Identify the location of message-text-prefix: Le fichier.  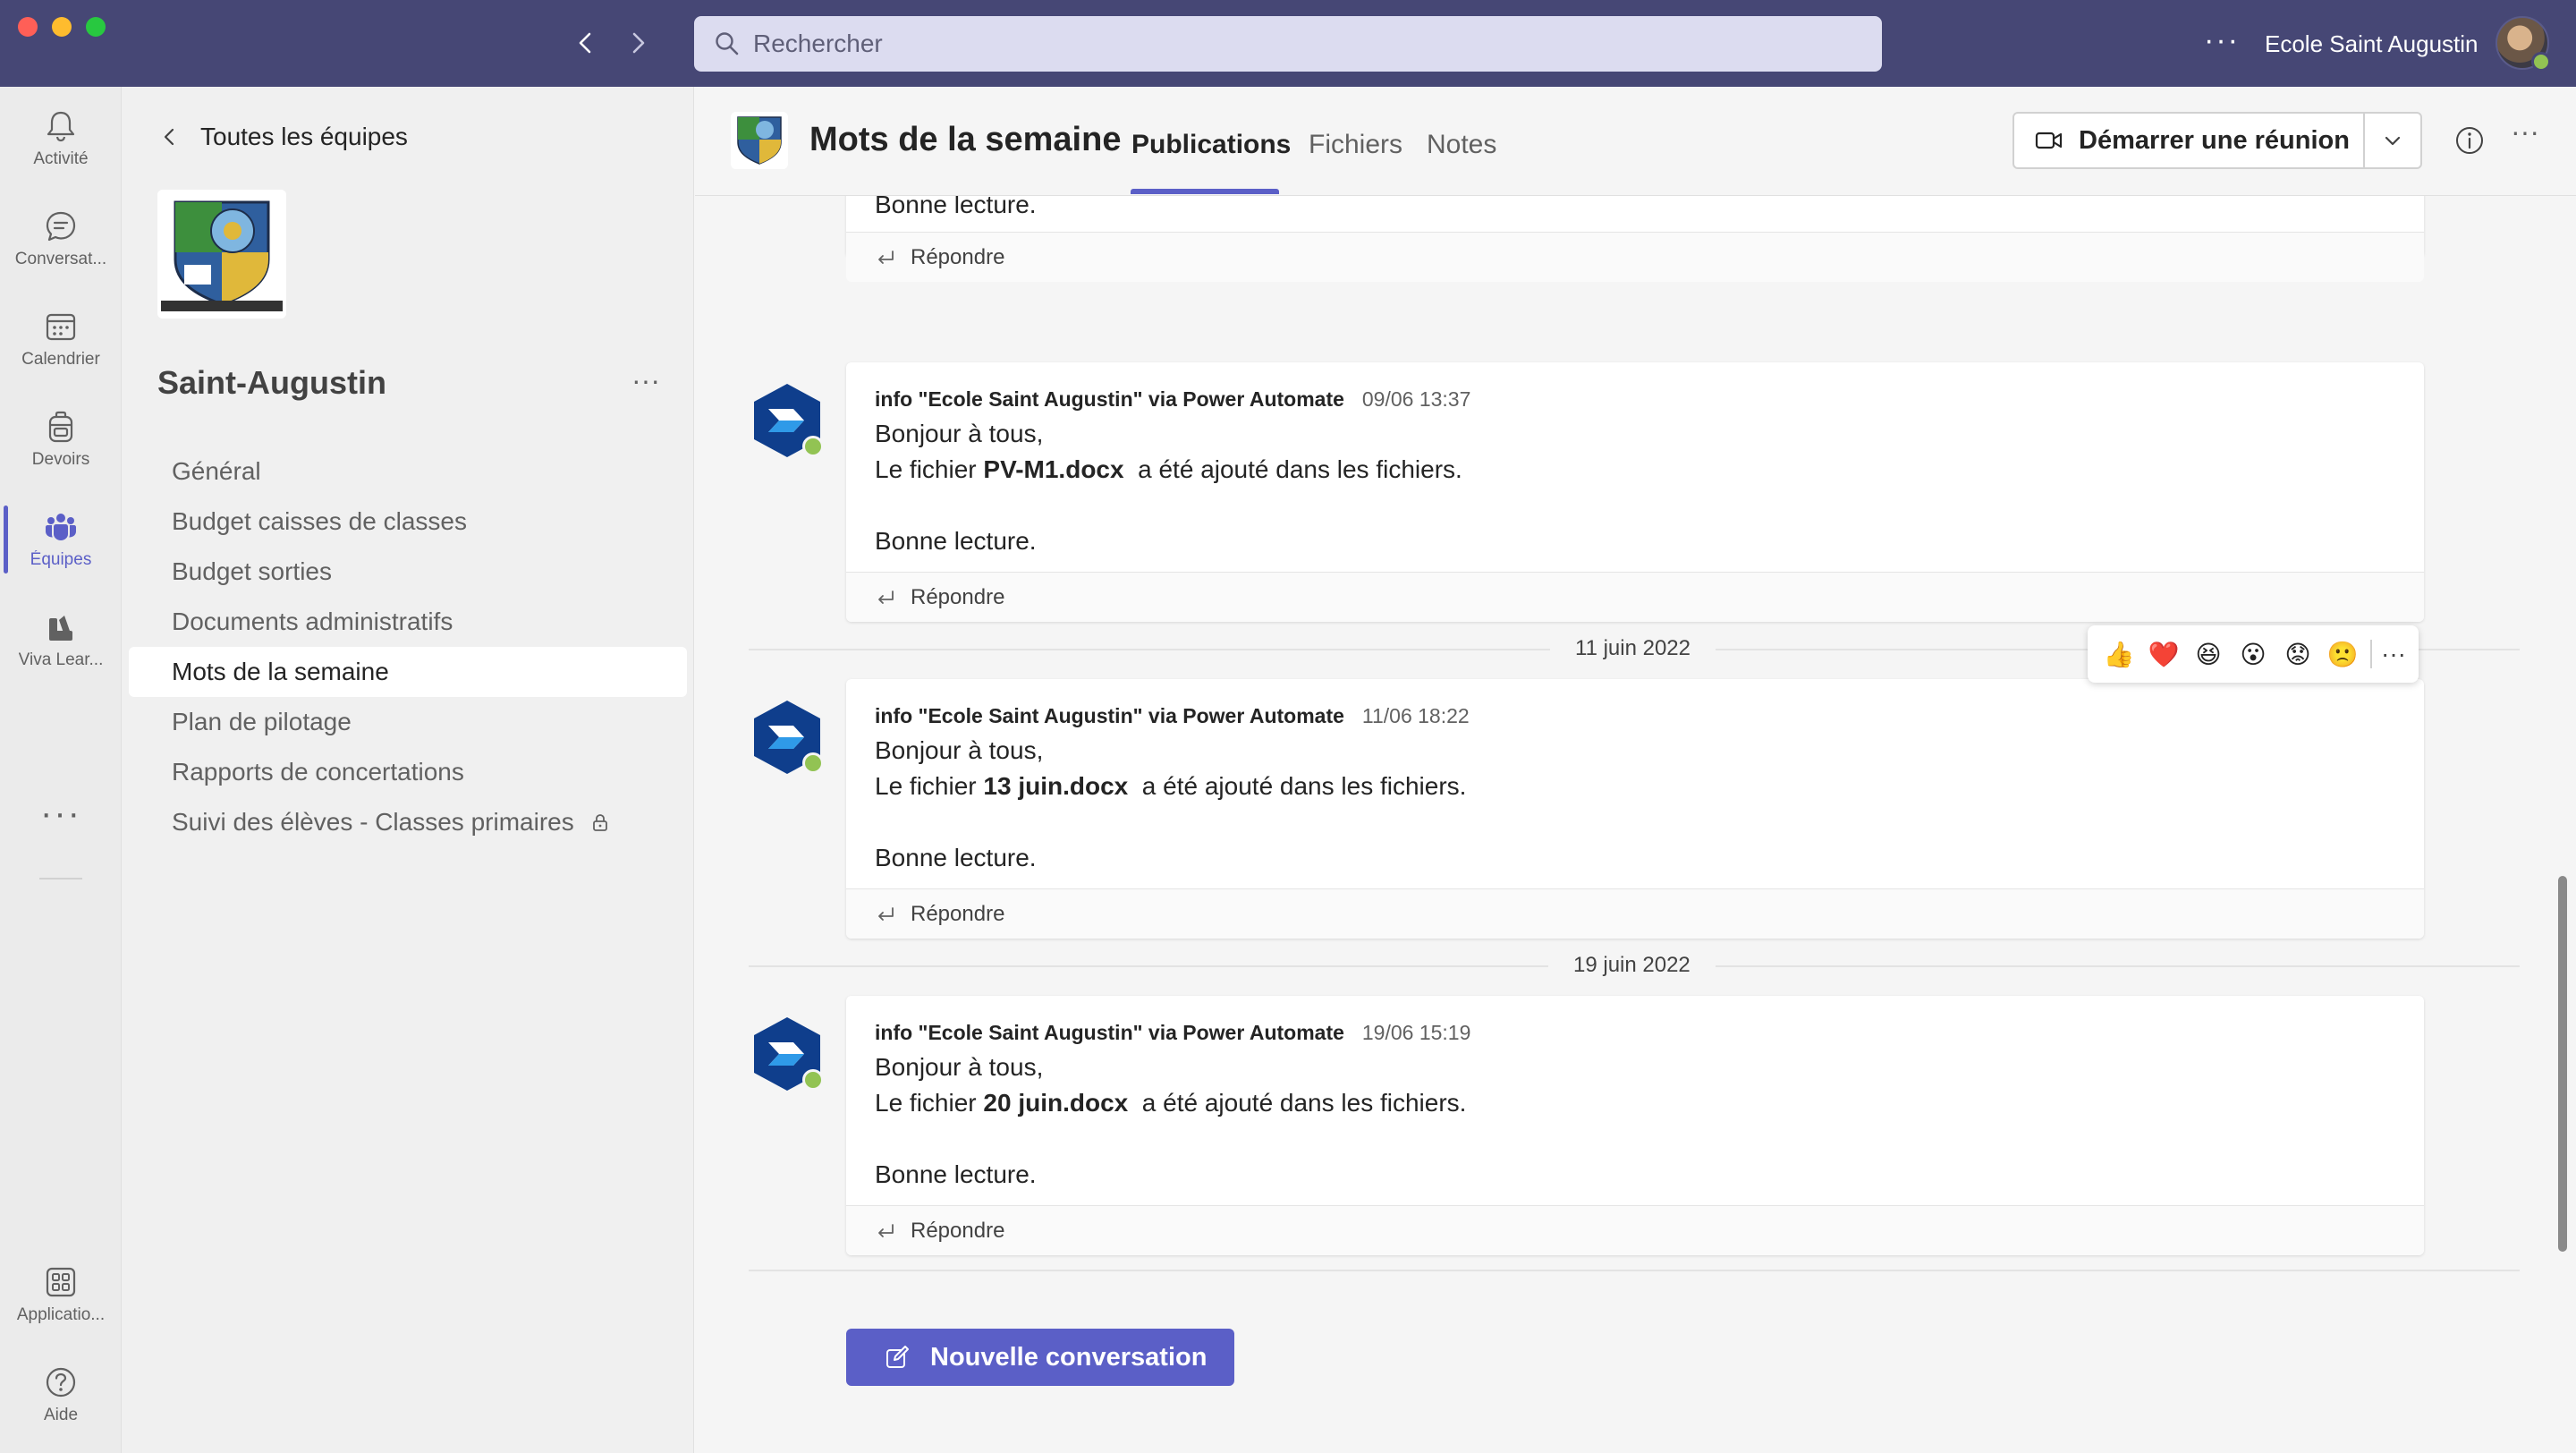
(929, 1103).